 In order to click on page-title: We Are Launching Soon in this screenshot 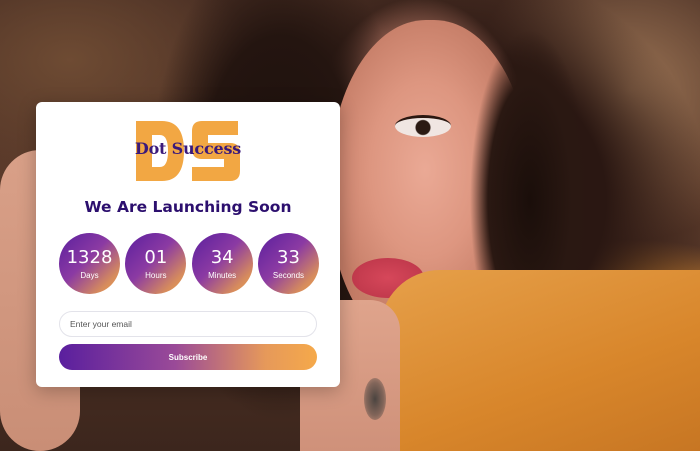, I will do `click(188, 207)`.